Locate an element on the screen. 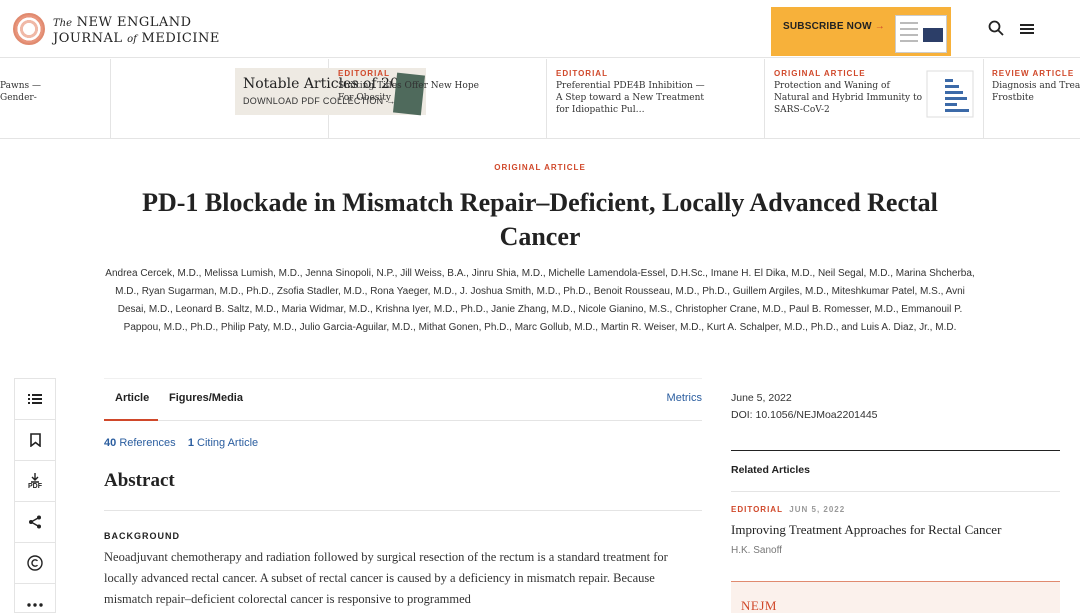 The height and width of the screenshot is (613, 1080). related-articles-heading: Related Articles is located at coordinates (770, 470).